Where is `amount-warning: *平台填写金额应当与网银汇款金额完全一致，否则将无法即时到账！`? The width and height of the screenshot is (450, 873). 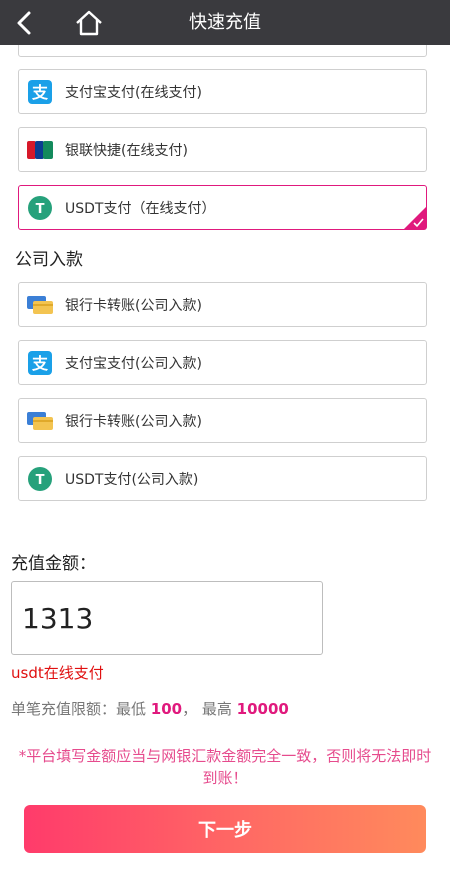 amount-warning: *平台填写金额应当与网银汇款金额完全一致，否则将无法即时到账！ is located at coordinates (225, 767).